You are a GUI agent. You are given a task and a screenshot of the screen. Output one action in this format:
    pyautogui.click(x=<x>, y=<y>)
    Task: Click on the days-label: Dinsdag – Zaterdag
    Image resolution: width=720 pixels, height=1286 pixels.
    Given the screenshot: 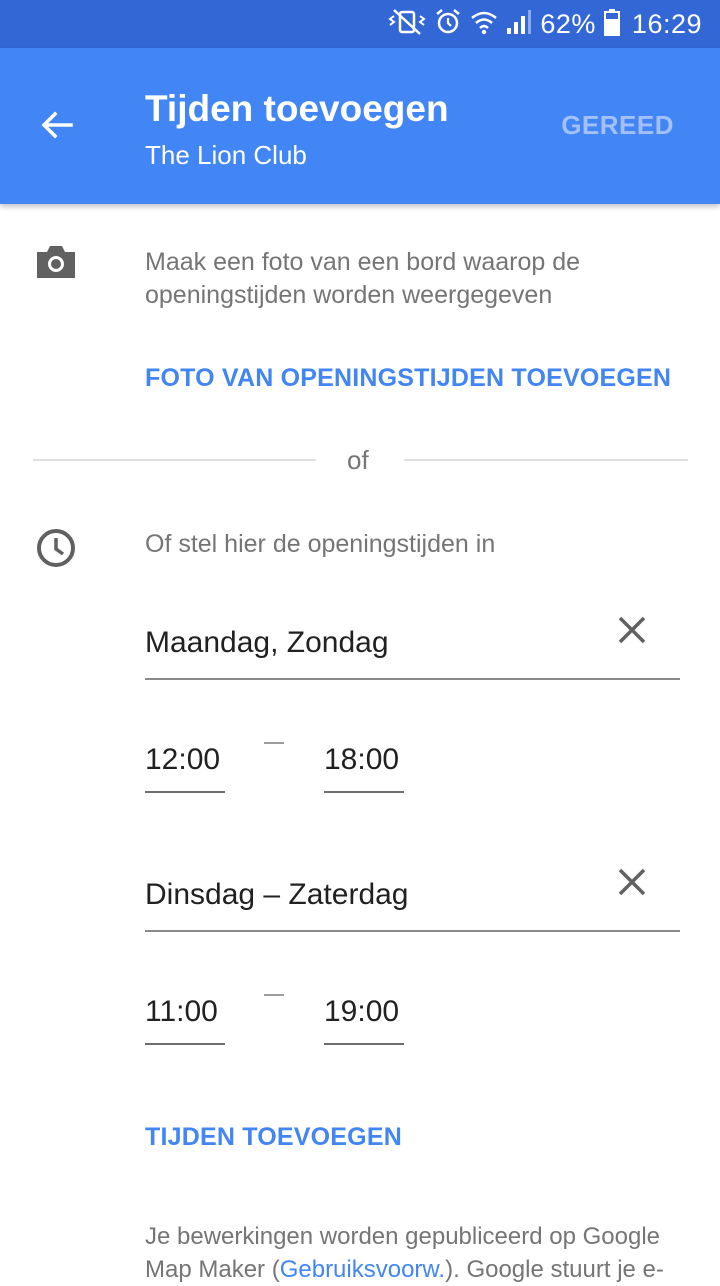 What is the action you would take?
    pyautogui.click(x=277, y=894)
    